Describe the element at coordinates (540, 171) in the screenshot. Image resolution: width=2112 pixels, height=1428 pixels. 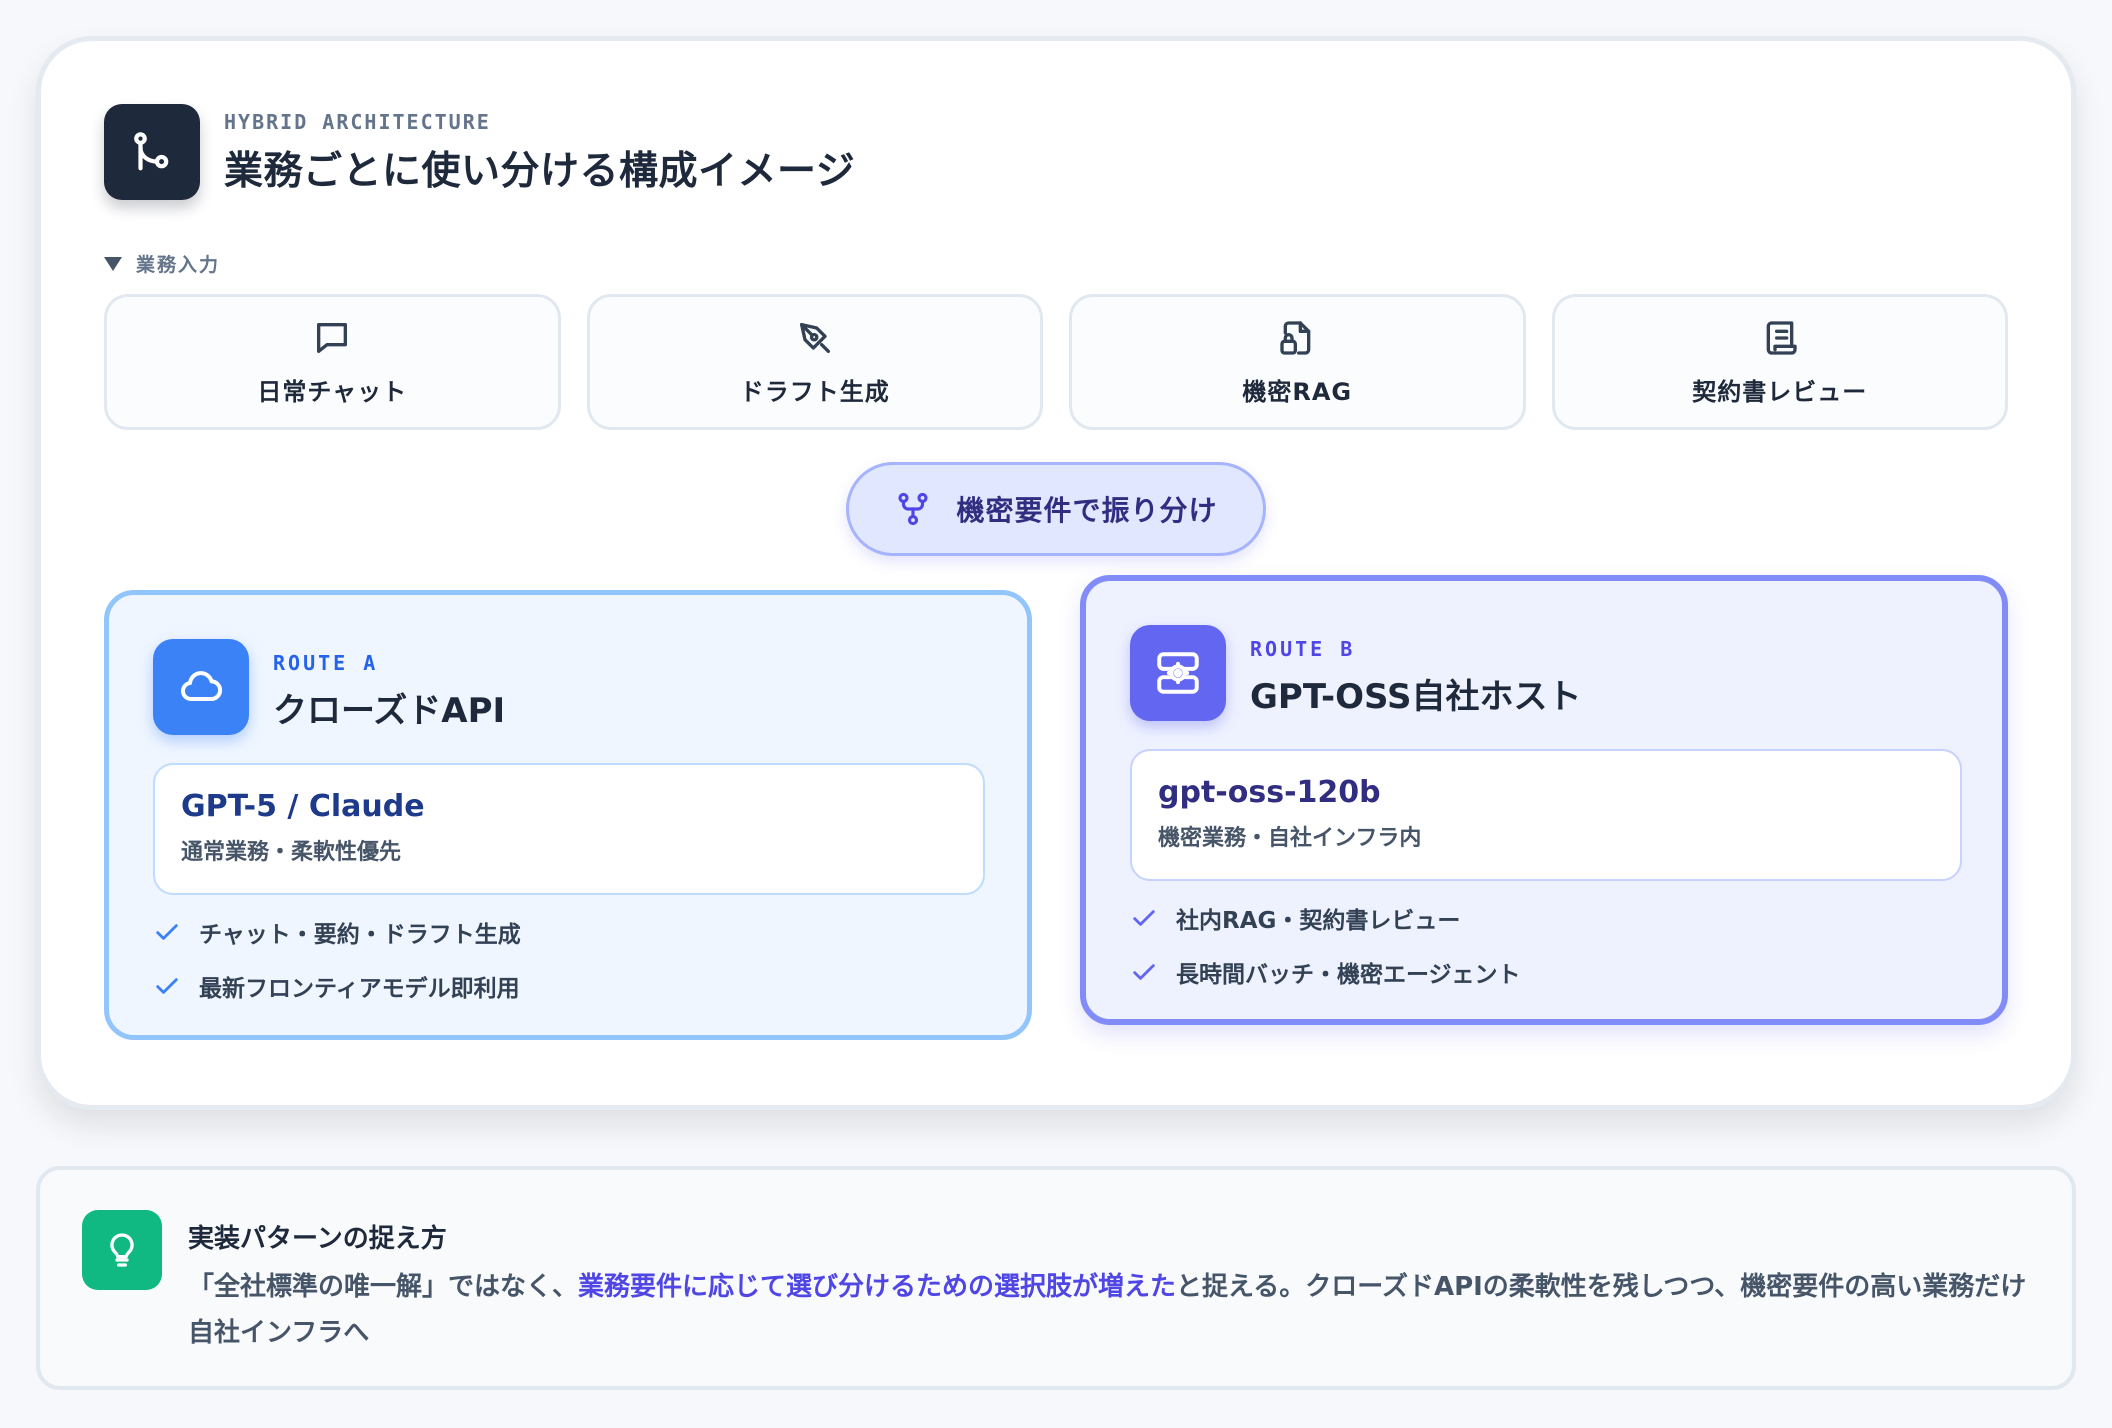
I see `page-title: 業務ごとに使い分ける構成イメージ` at that location.